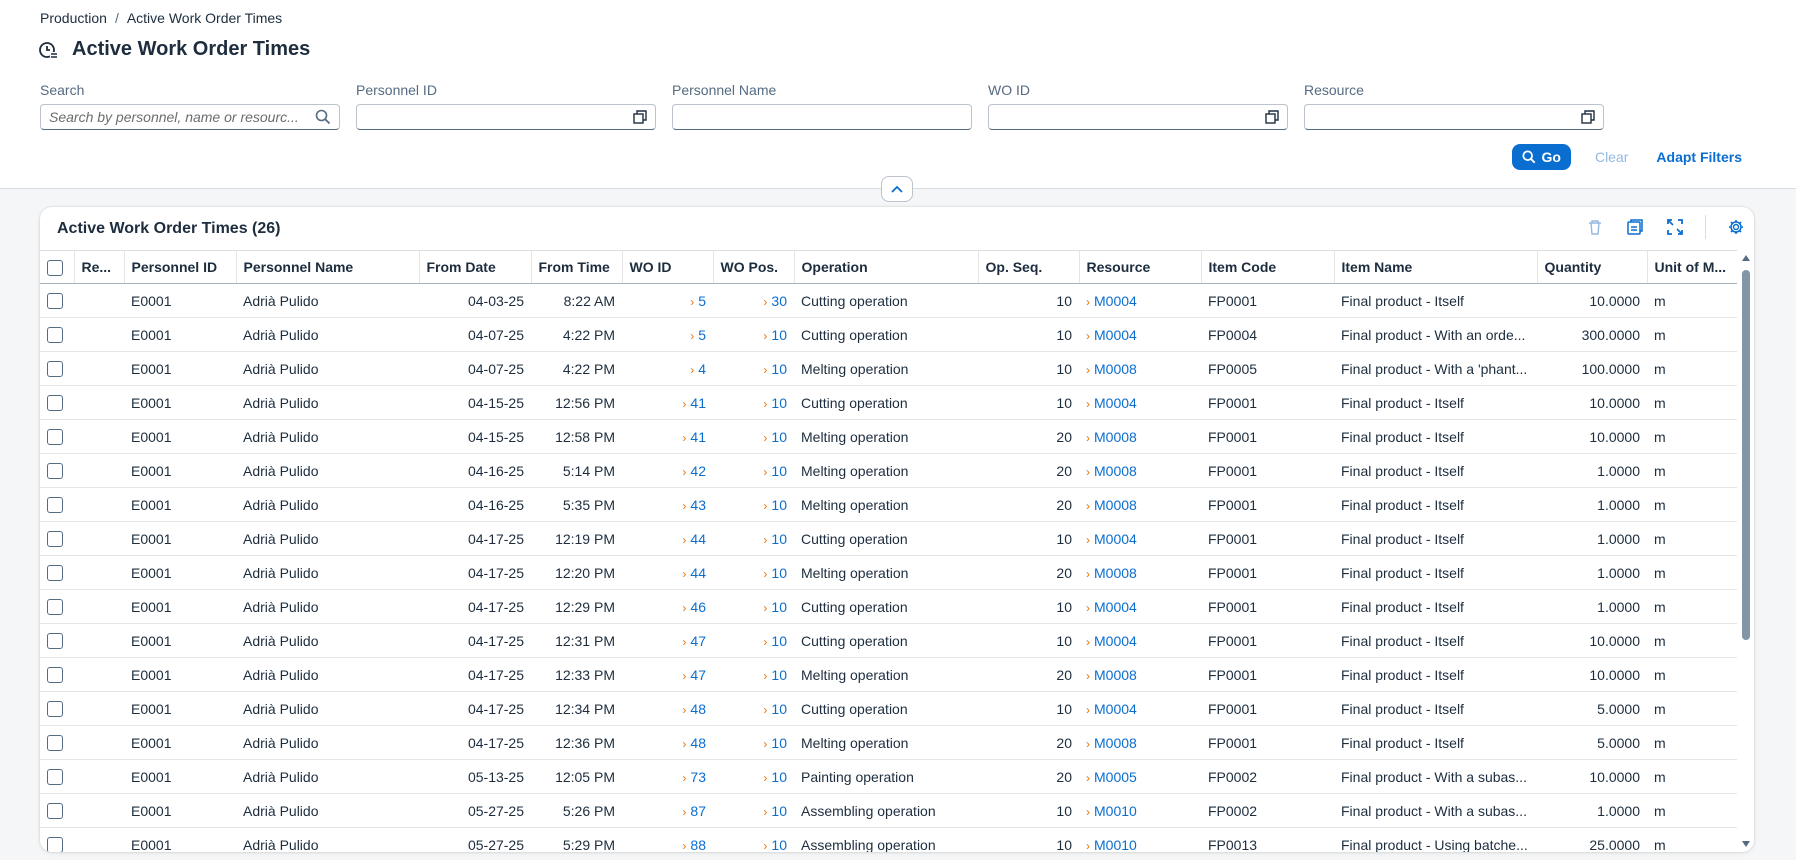  I want to click on column-header: Resource, so click(1140, 267).